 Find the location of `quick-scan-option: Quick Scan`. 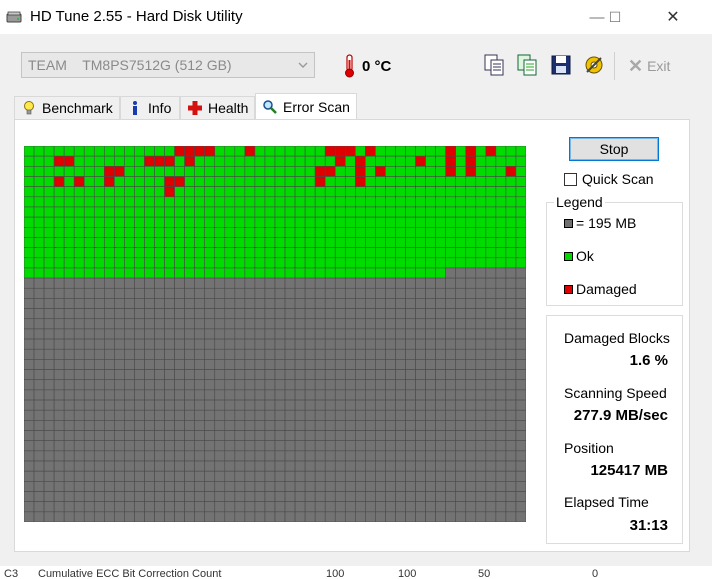

quick-scan-option: Quick Scan is located at coordinates (609, 179).